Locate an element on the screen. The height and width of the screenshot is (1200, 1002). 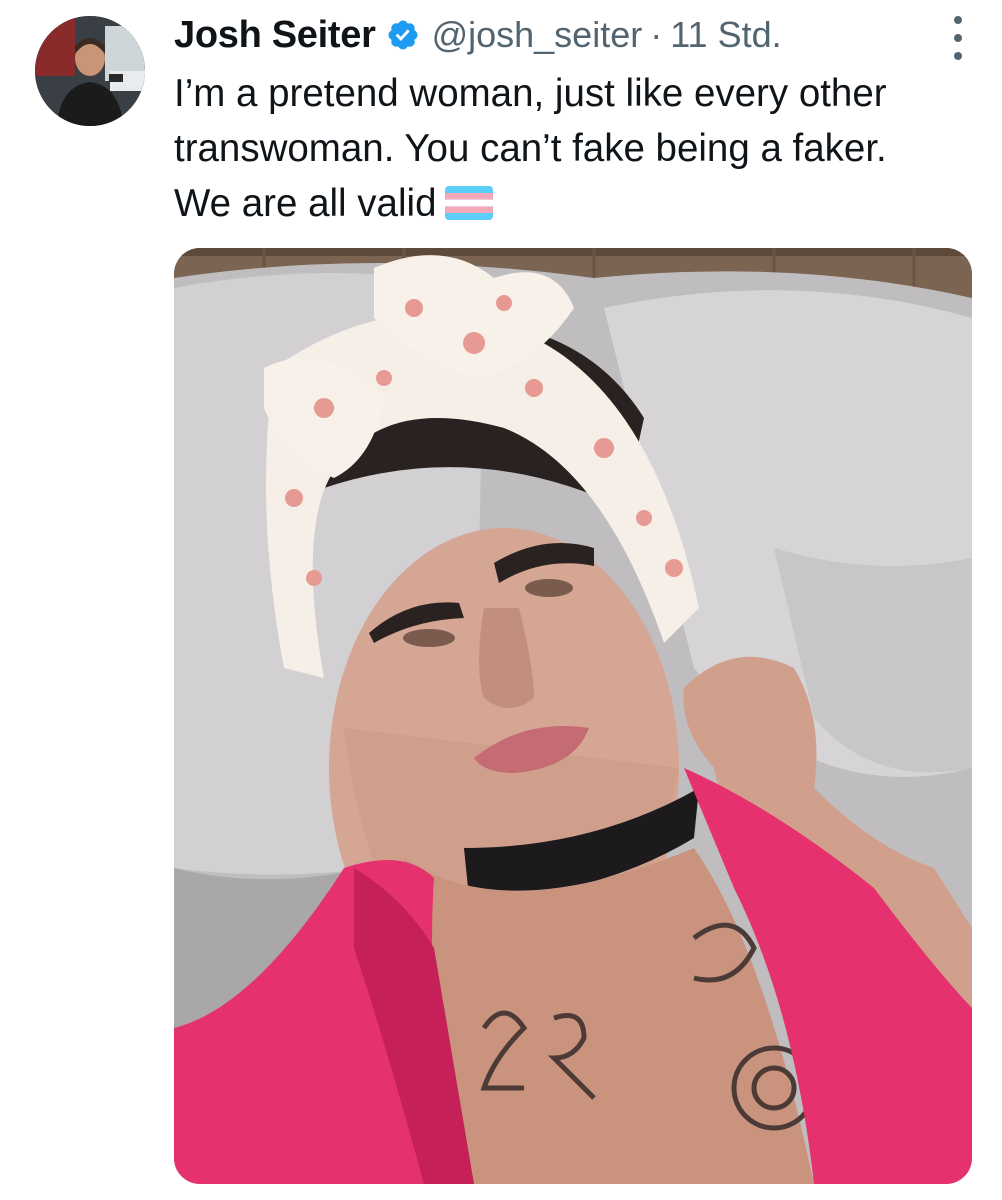
author-display-name: Josh Seiter is located at coordinates (275, 35).